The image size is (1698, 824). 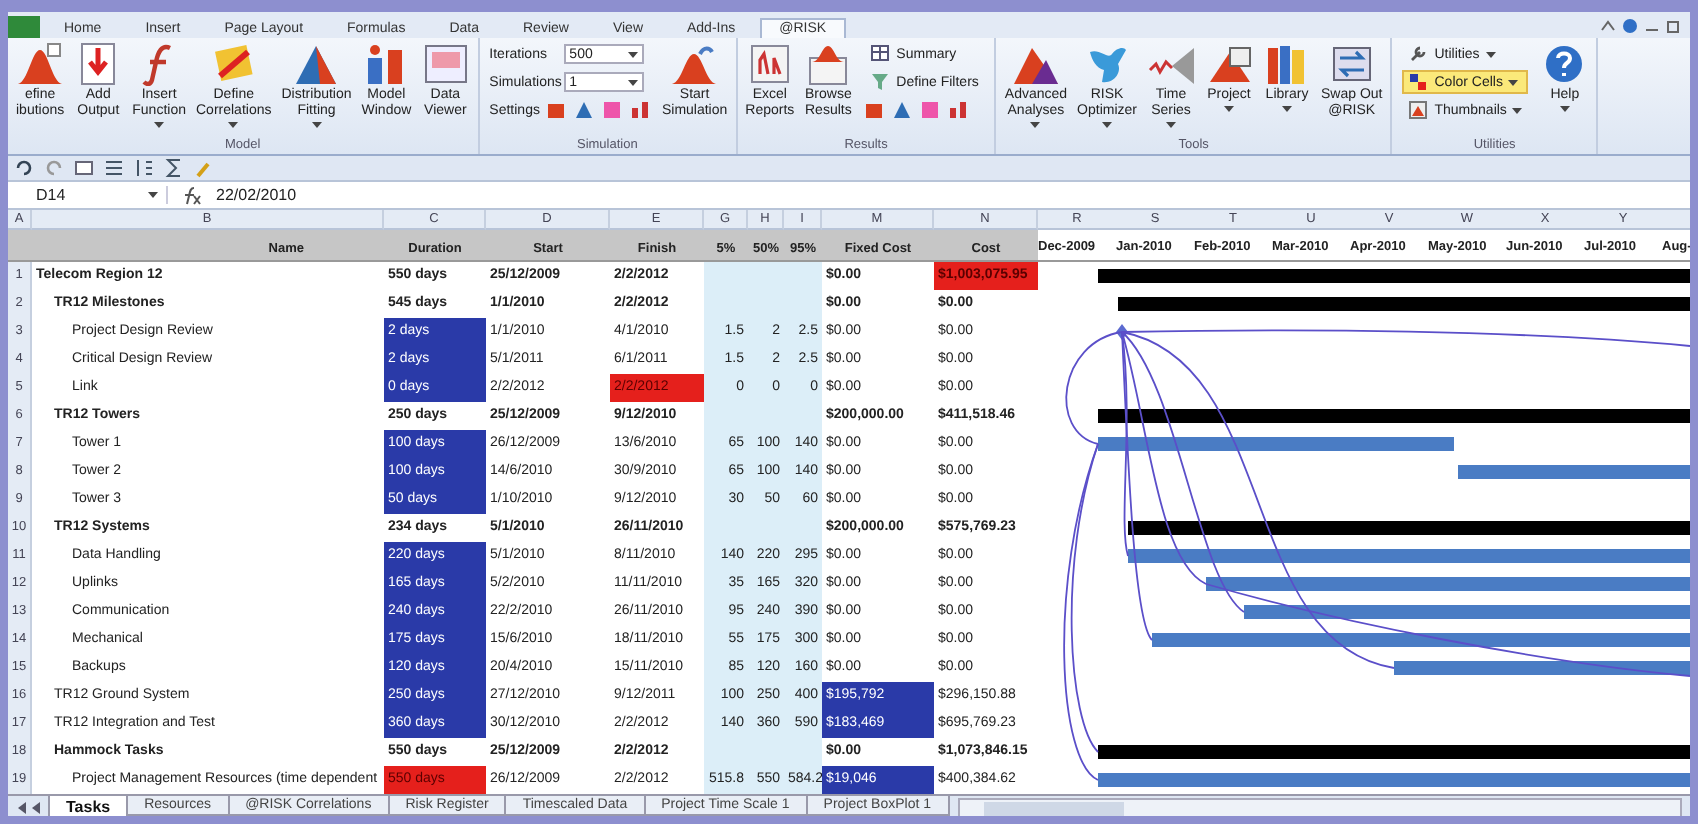 What do you see at coordinates (1229, 64) in the screenshot?
I see `project-chart-icon` at bounding box center [1229, 64].